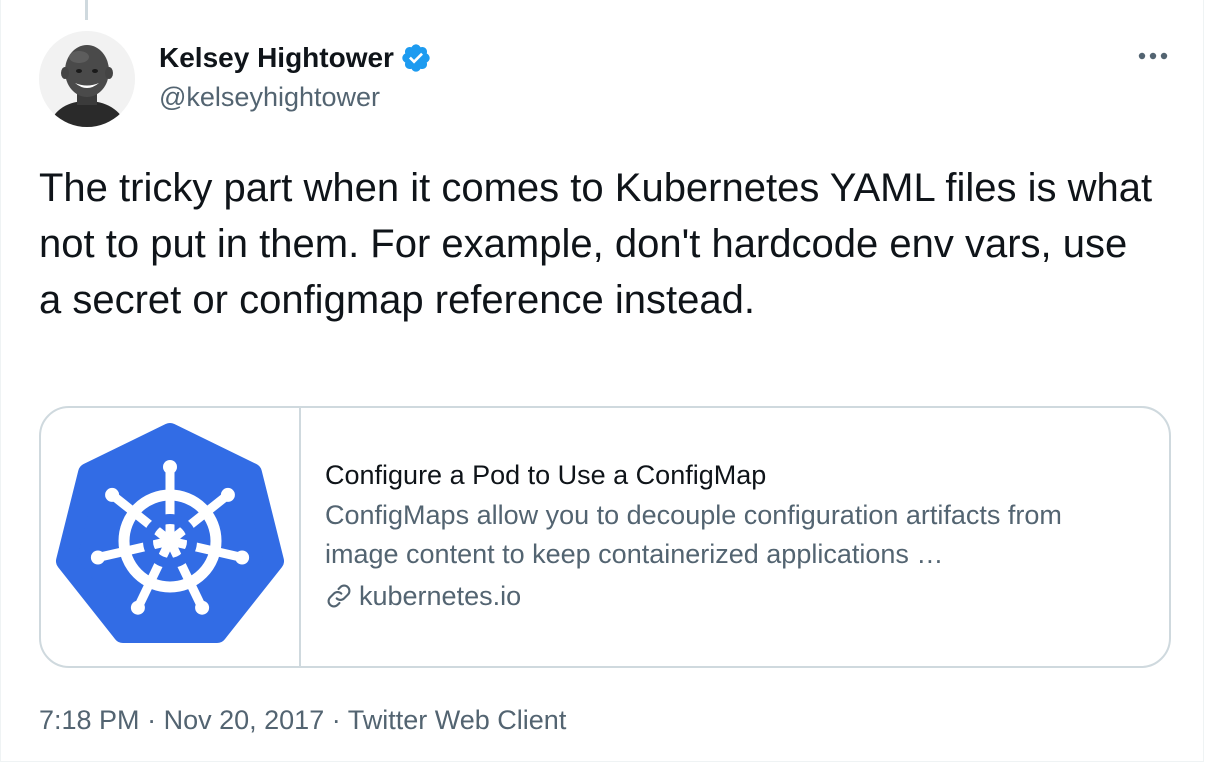 This screenshot has height=764, width=1206. I want to click on verified-badge-icon, so click(416, 58).